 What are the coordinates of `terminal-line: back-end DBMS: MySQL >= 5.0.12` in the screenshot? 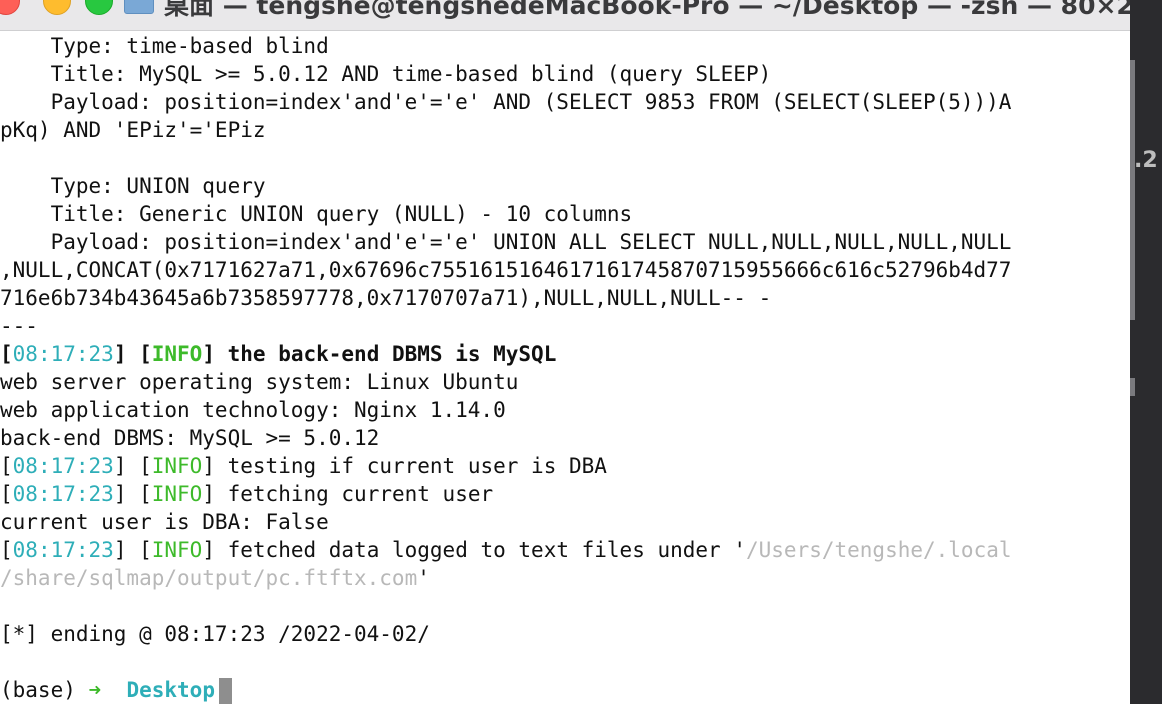 It's located at (190, 438).